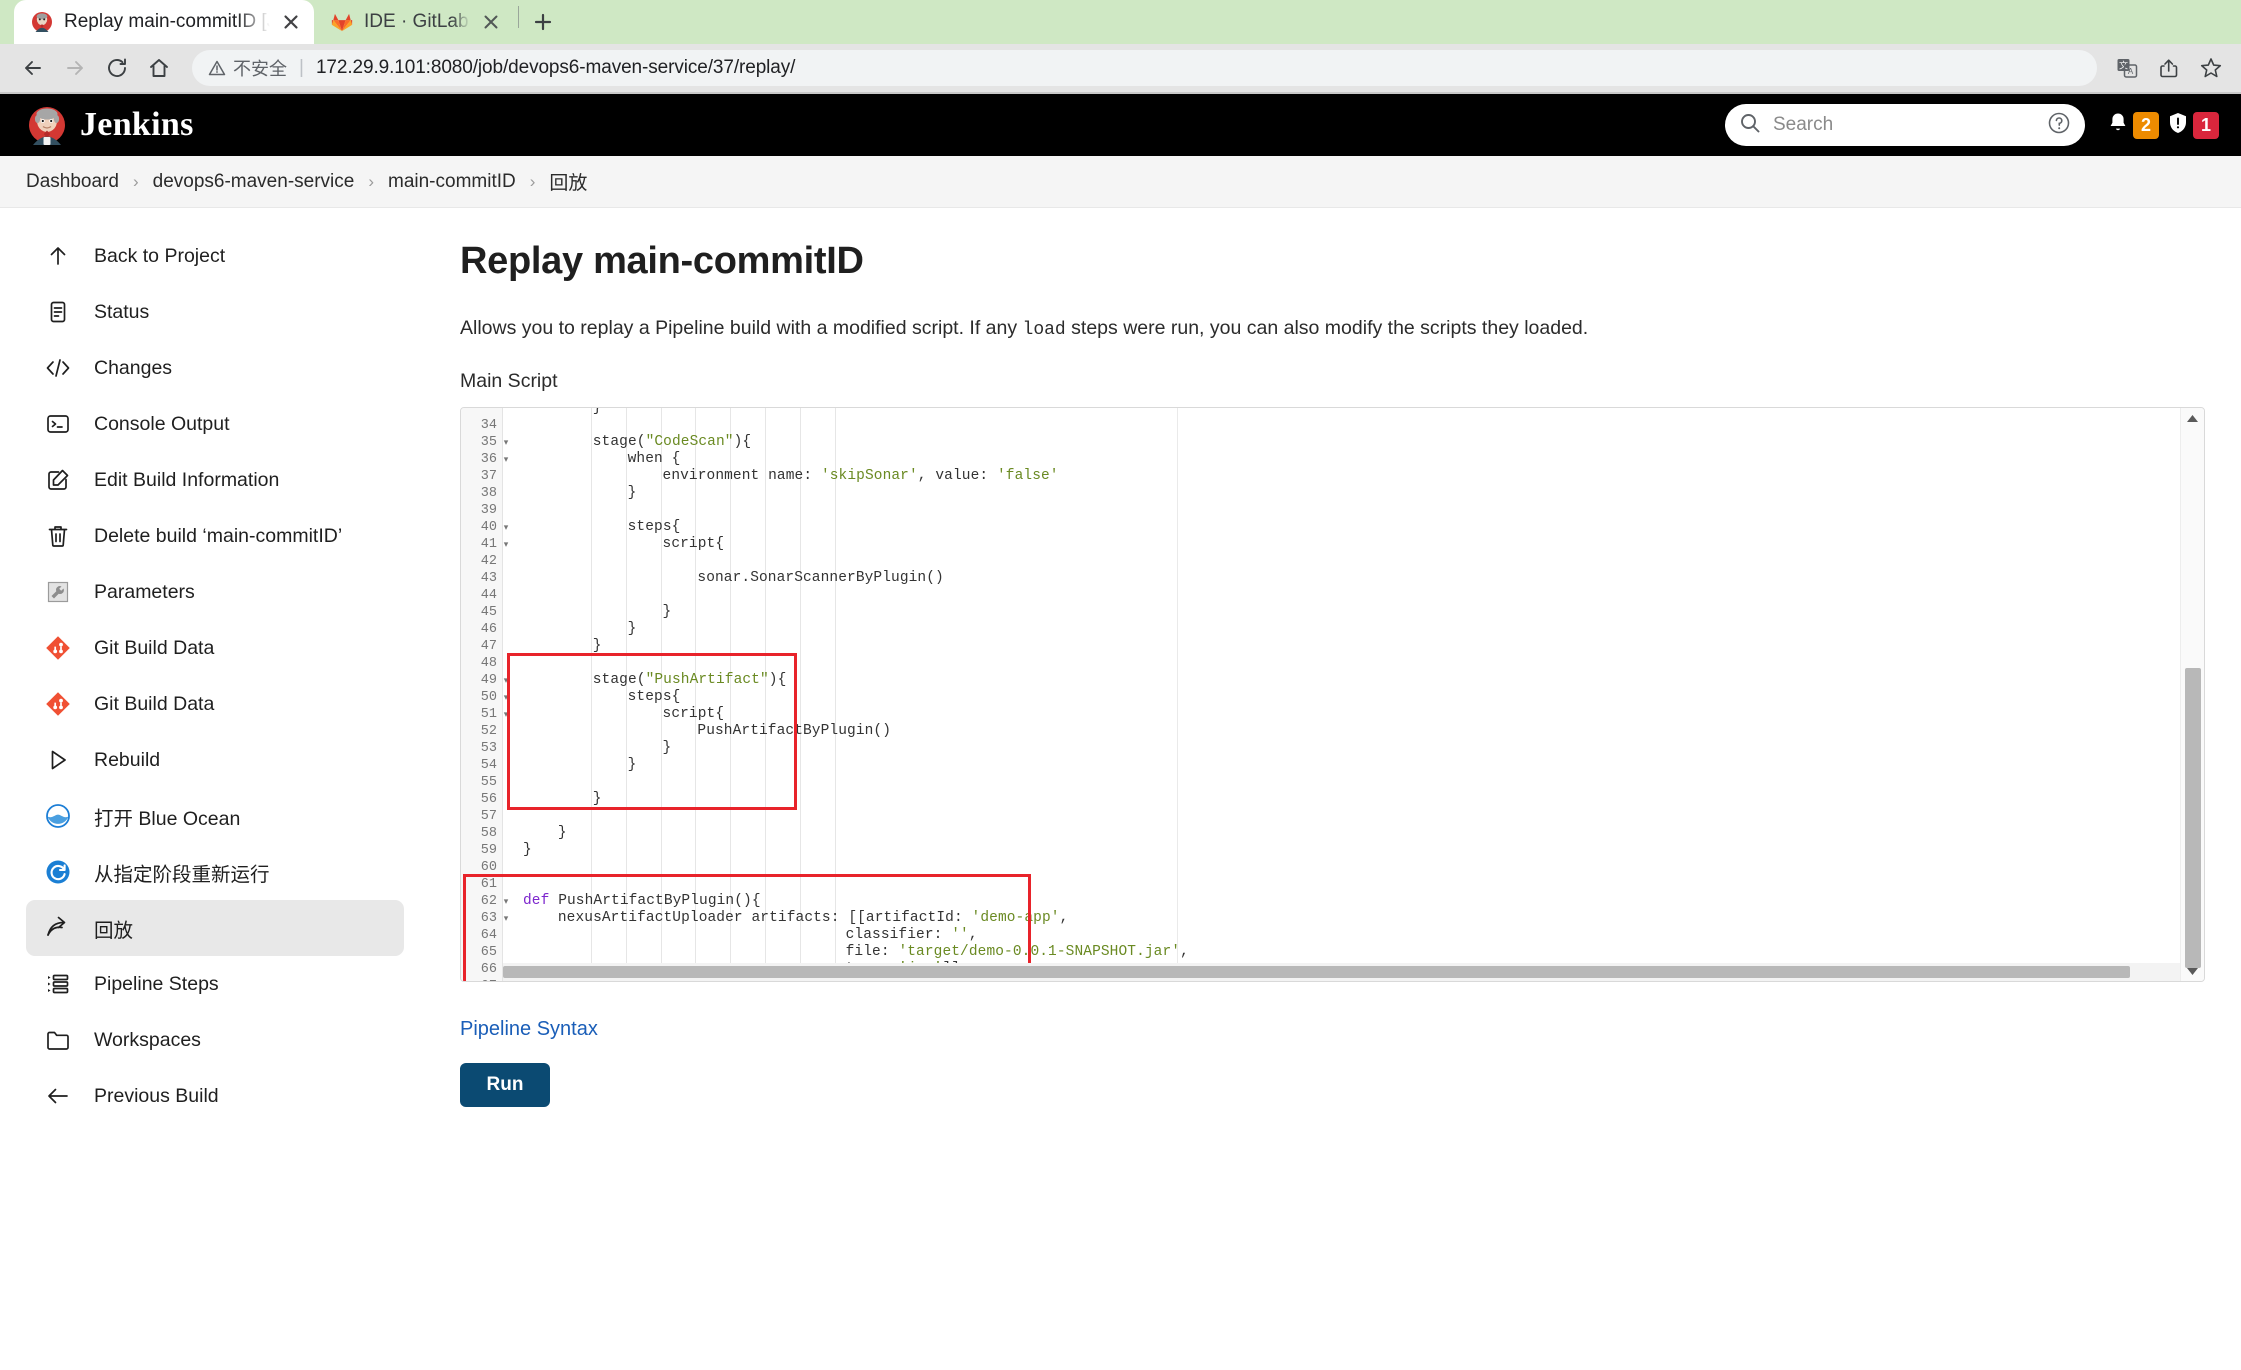 The image size is (2241, 1370). Describe the element at coordinates (2059, 125) in the screenshot. I see `question-circle-icon` at that location.